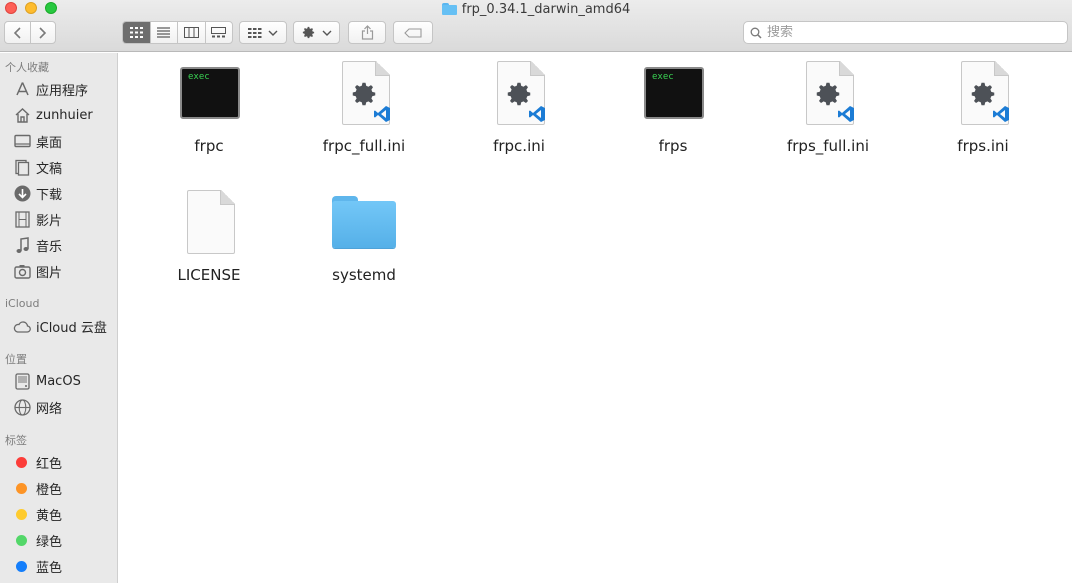 Image resolution: width=1072 pixels, height=583 pixels. I want to click on file-item-frpc-ini: frpc.ini, so click(519, 107).